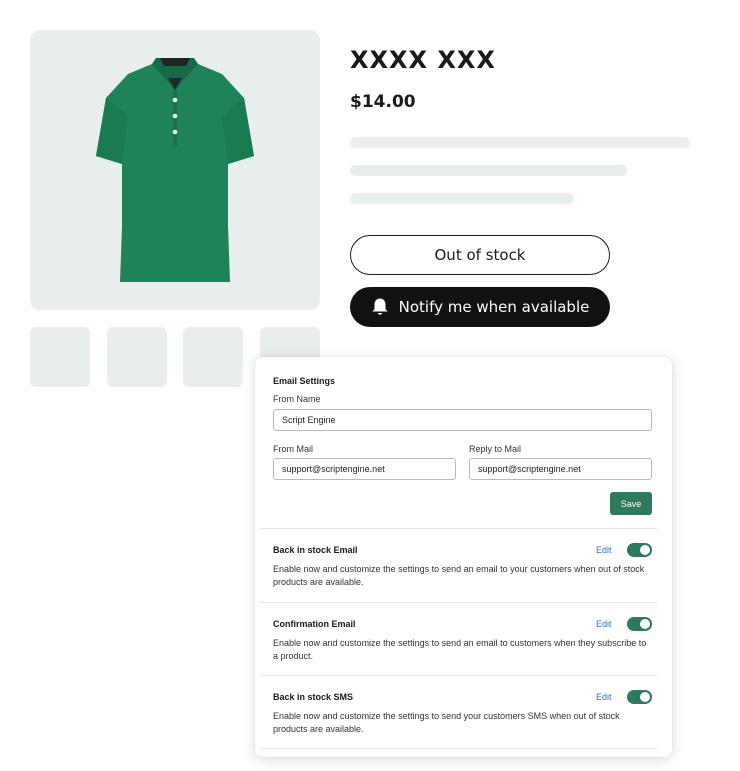 This screenshot has height=771, width=740. Describe the element at coordinates (604, 550) in the screenshot. I see `edit-back-in-stock-email-link: Edit` at that location.